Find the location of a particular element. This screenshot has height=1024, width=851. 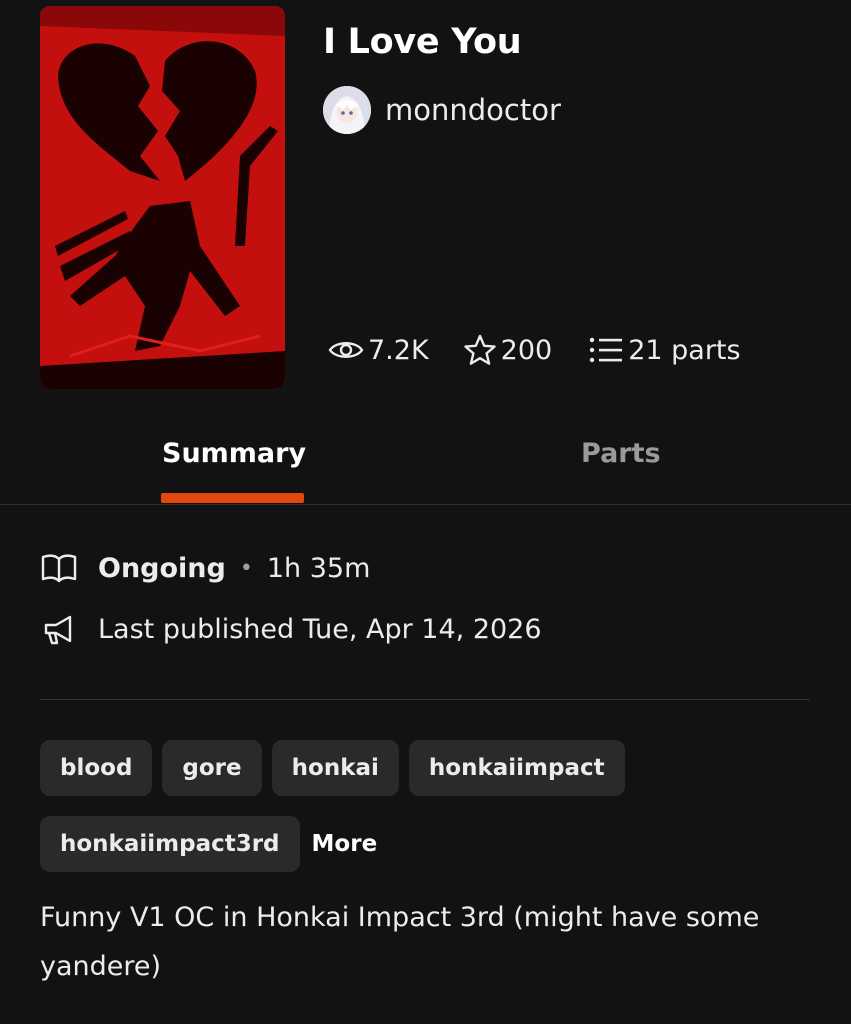

star-icon is located at coordinates (479, 349).